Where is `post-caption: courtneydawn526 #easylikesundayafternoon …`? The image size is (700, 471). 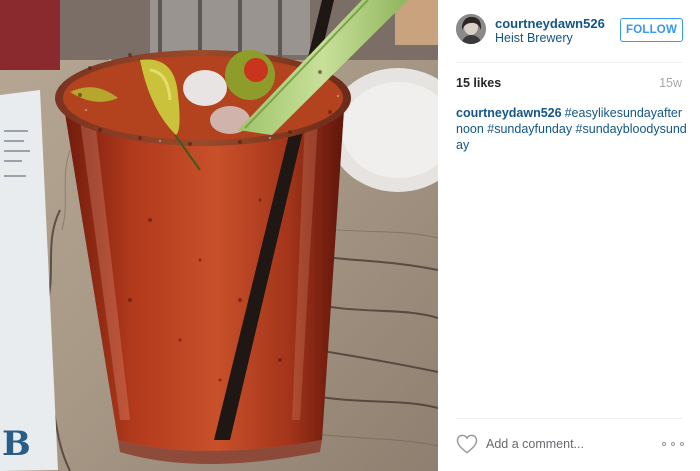 post-caption: courtneydawn526 #easylikesundayafternoon … is located at coordinates (572, 129).